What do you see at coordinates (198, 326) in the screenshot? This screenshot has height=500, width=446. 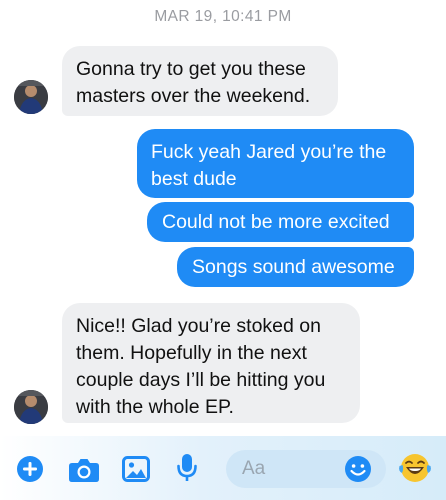 I see `message-line: Nice!! Glad you’re stoked on` at bounding box center [198, 326].